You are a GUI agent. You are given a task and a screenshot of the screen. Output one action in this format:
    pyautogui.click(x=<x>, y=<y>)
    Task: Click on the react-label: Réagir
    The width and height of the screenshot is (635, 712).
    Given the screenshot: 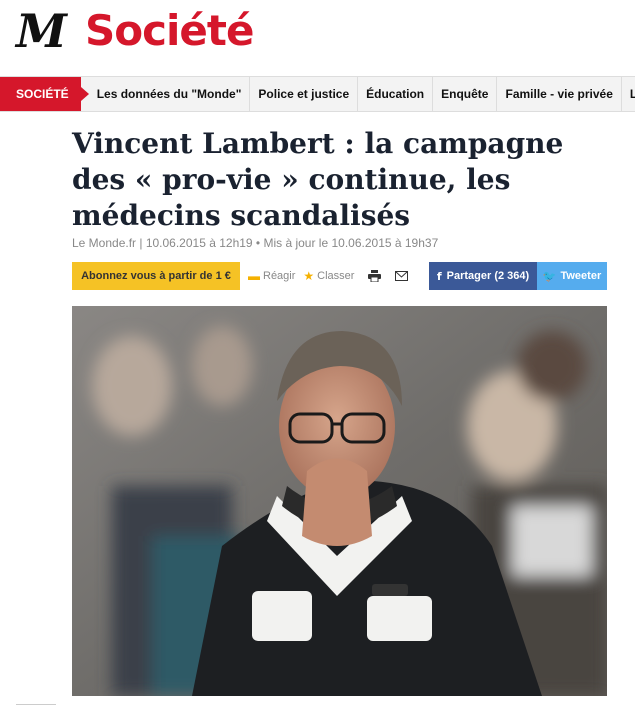 What is the action you would take?
    pyautogui.click(x=279, y=276)
    